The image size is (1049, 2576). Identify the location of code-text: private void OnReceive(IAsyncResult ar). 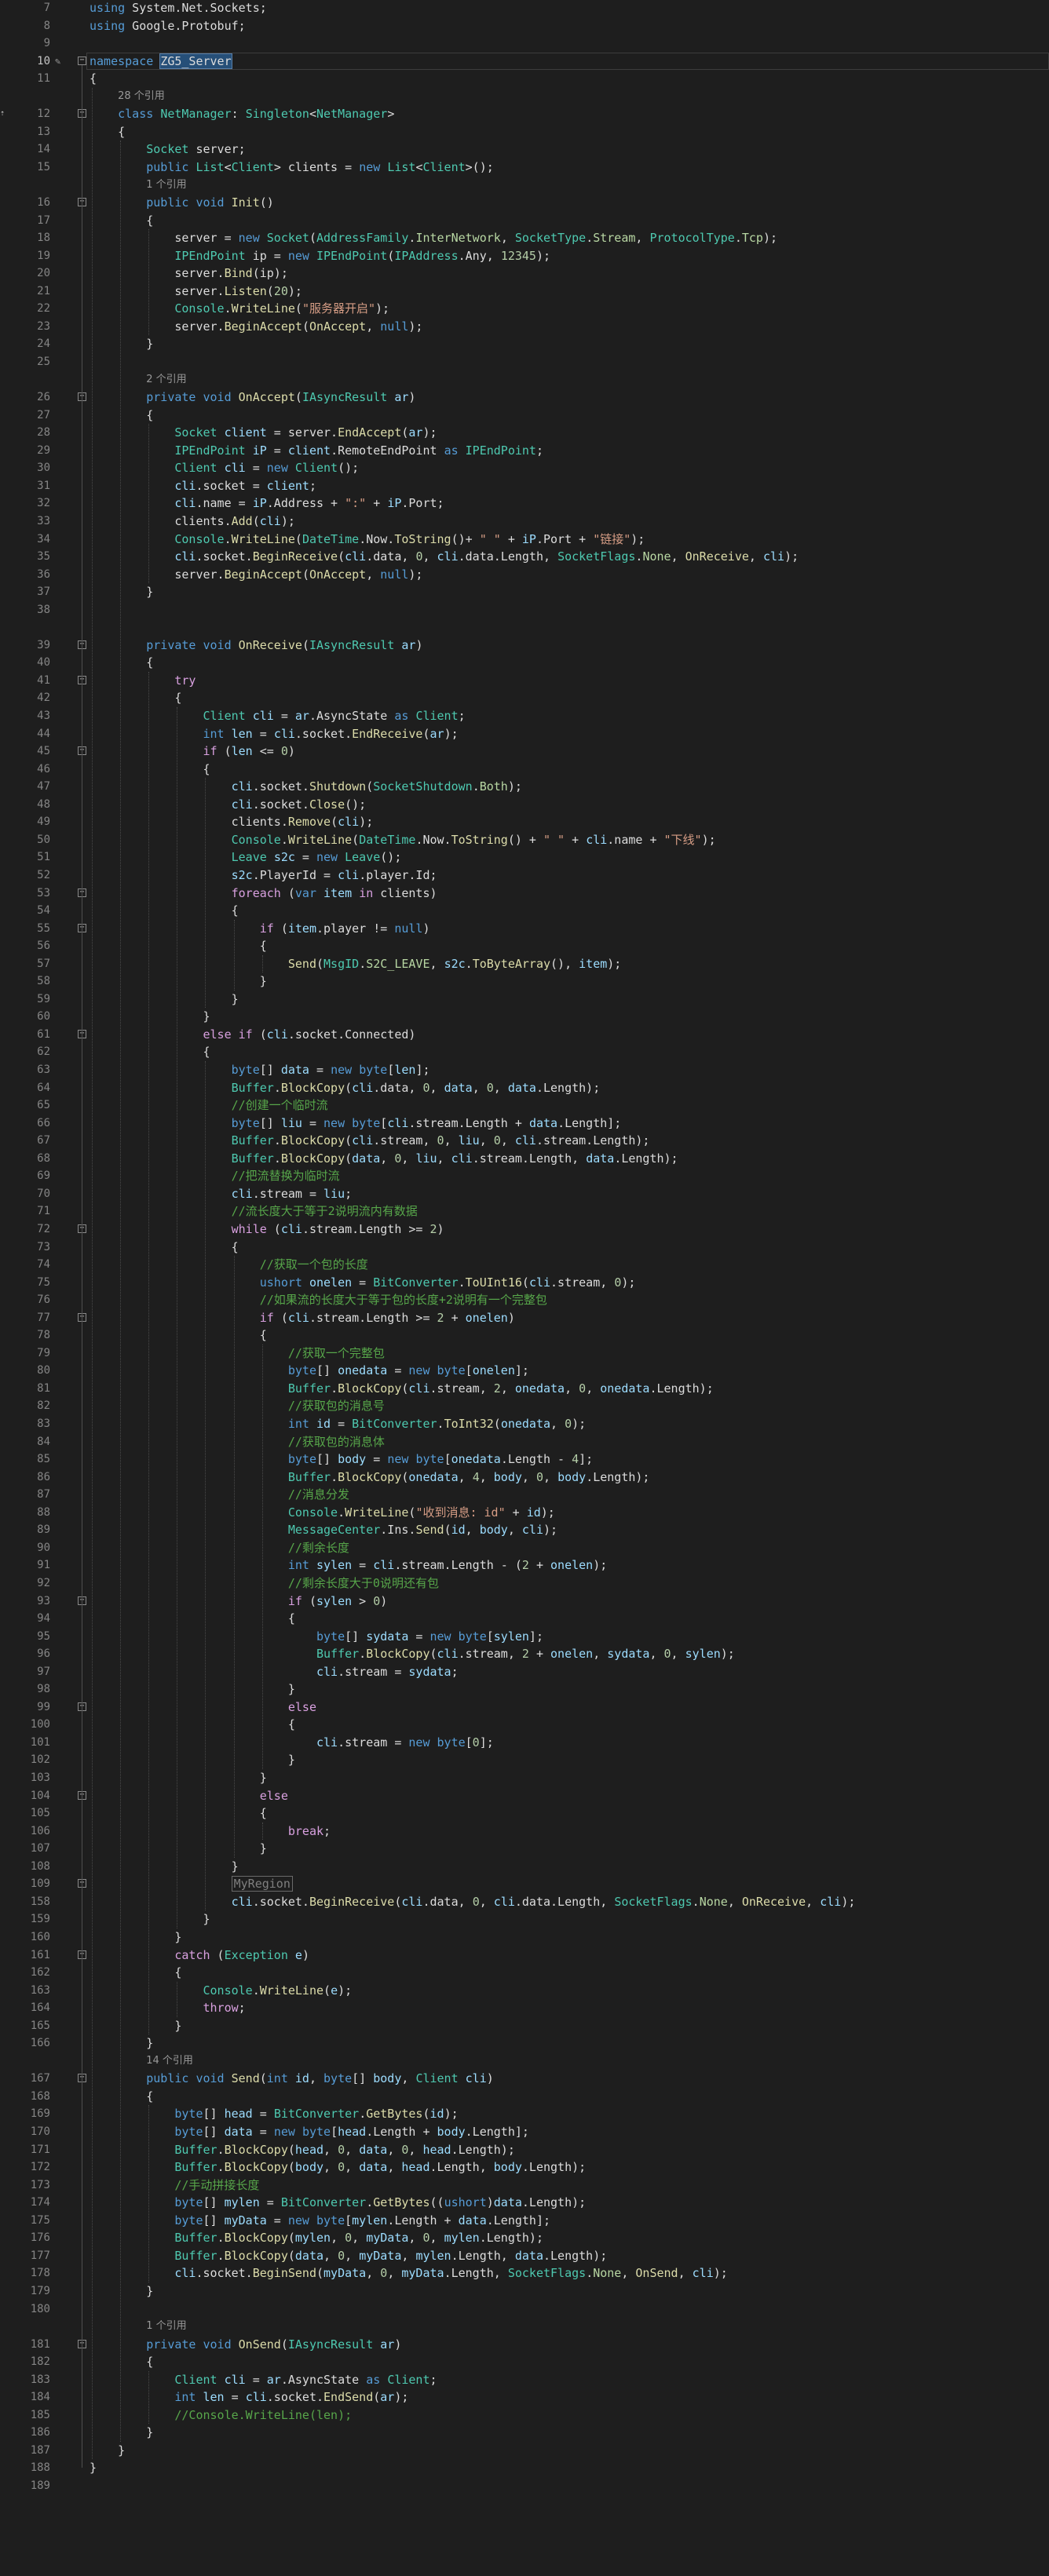
(256, 646).